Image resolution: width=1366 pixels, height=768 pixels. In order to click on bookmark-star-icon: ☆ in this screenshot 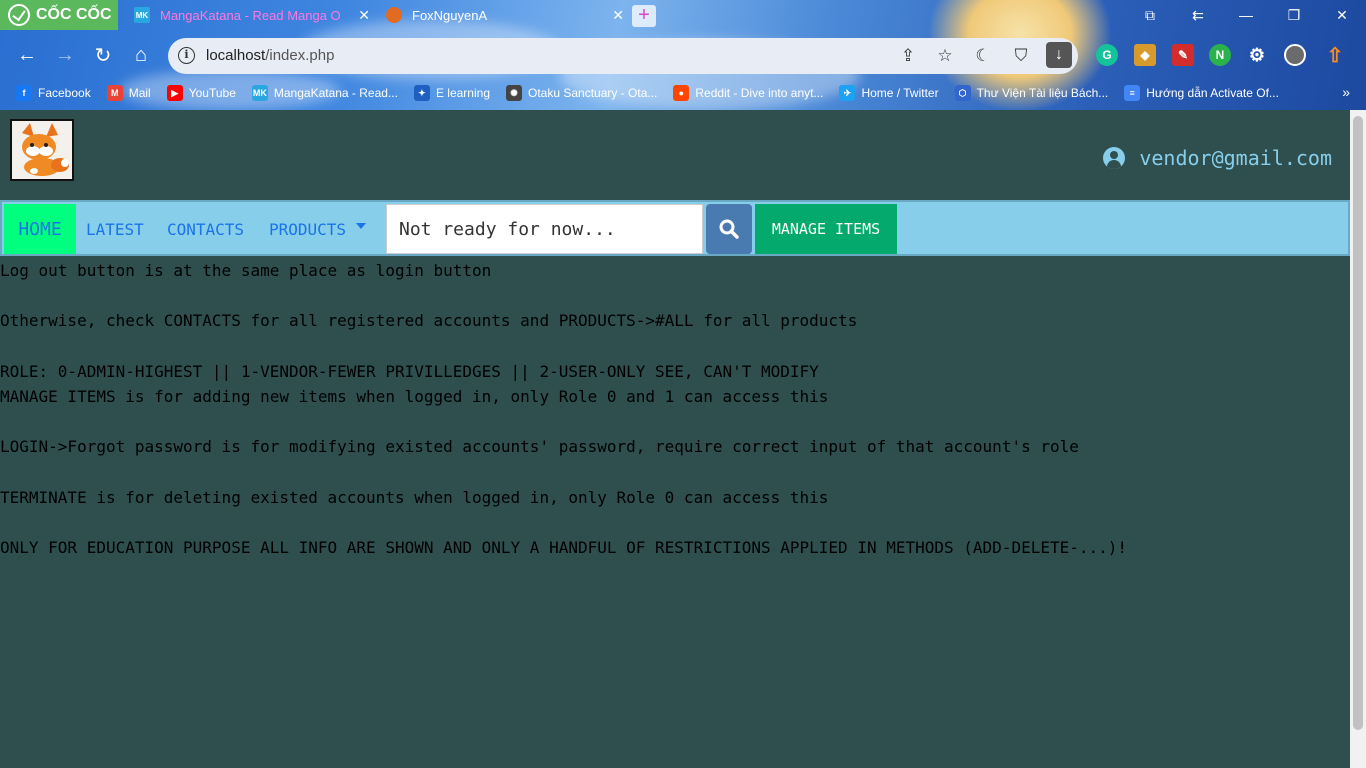, I will do `click(945, 56)`.